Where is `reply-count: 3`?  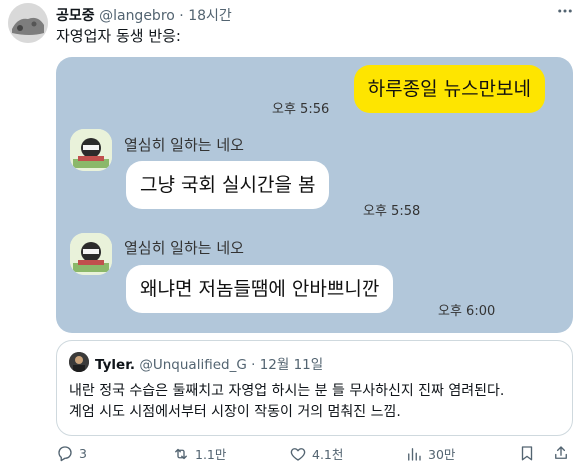
reply-count: 3 is located at coordinates (83, 453).